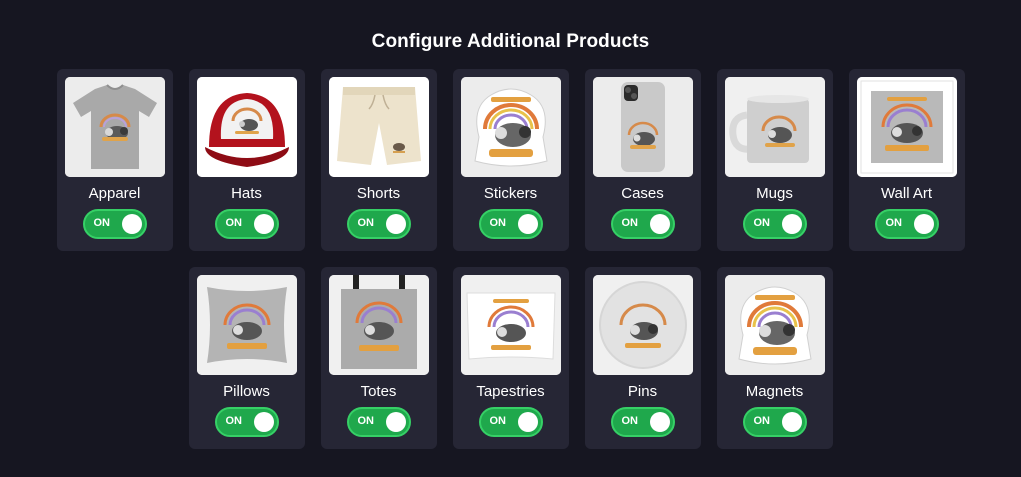  I want to click on product-label: Shorts, so click(378, 193).